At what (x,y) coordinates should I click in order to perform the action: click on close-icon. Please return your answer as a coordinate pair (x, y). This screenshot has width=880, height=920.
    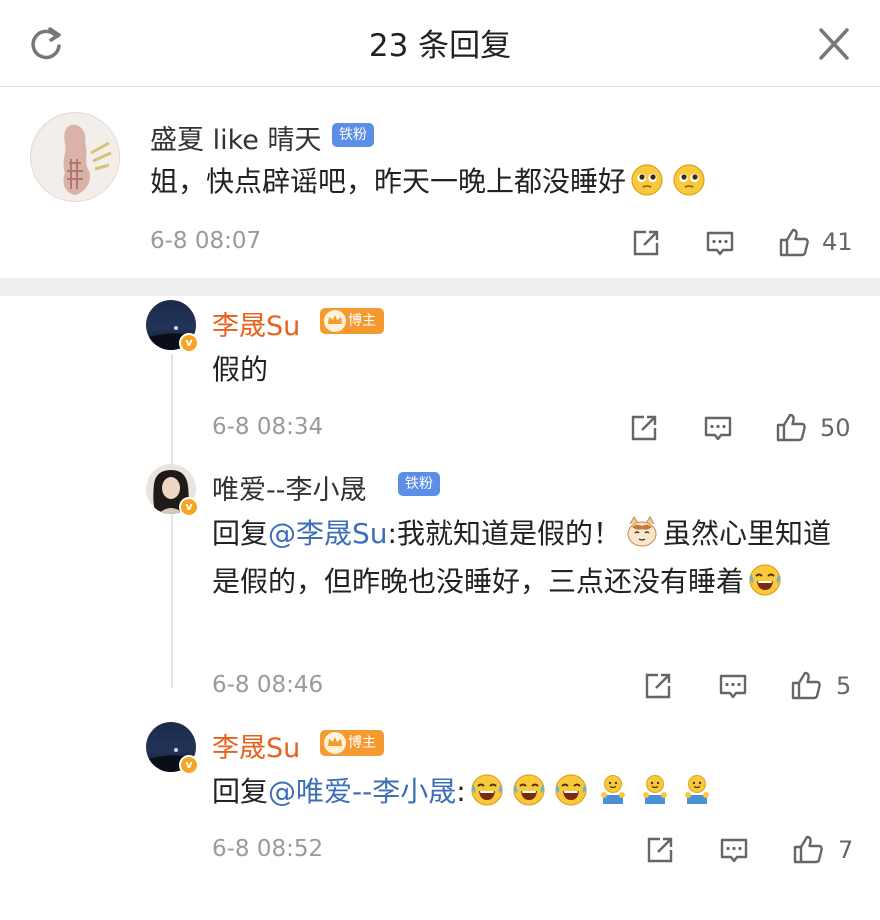
    Looking at the image, I should click on (834, 44).